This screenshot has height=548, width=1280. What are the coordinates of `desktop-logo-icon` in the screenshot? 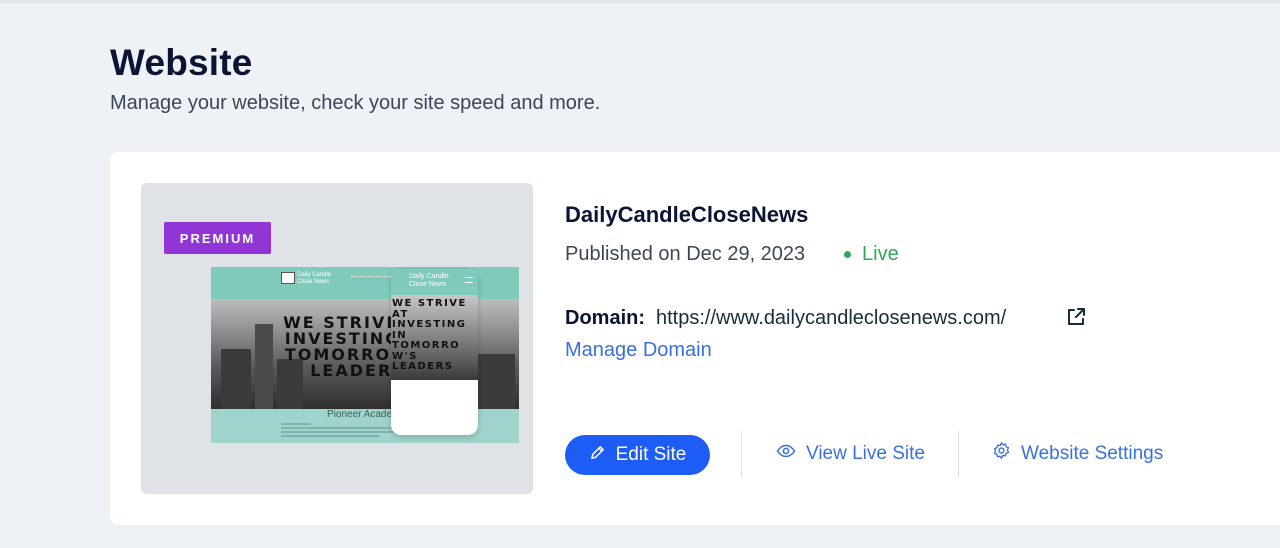 It's located at (288, 278).